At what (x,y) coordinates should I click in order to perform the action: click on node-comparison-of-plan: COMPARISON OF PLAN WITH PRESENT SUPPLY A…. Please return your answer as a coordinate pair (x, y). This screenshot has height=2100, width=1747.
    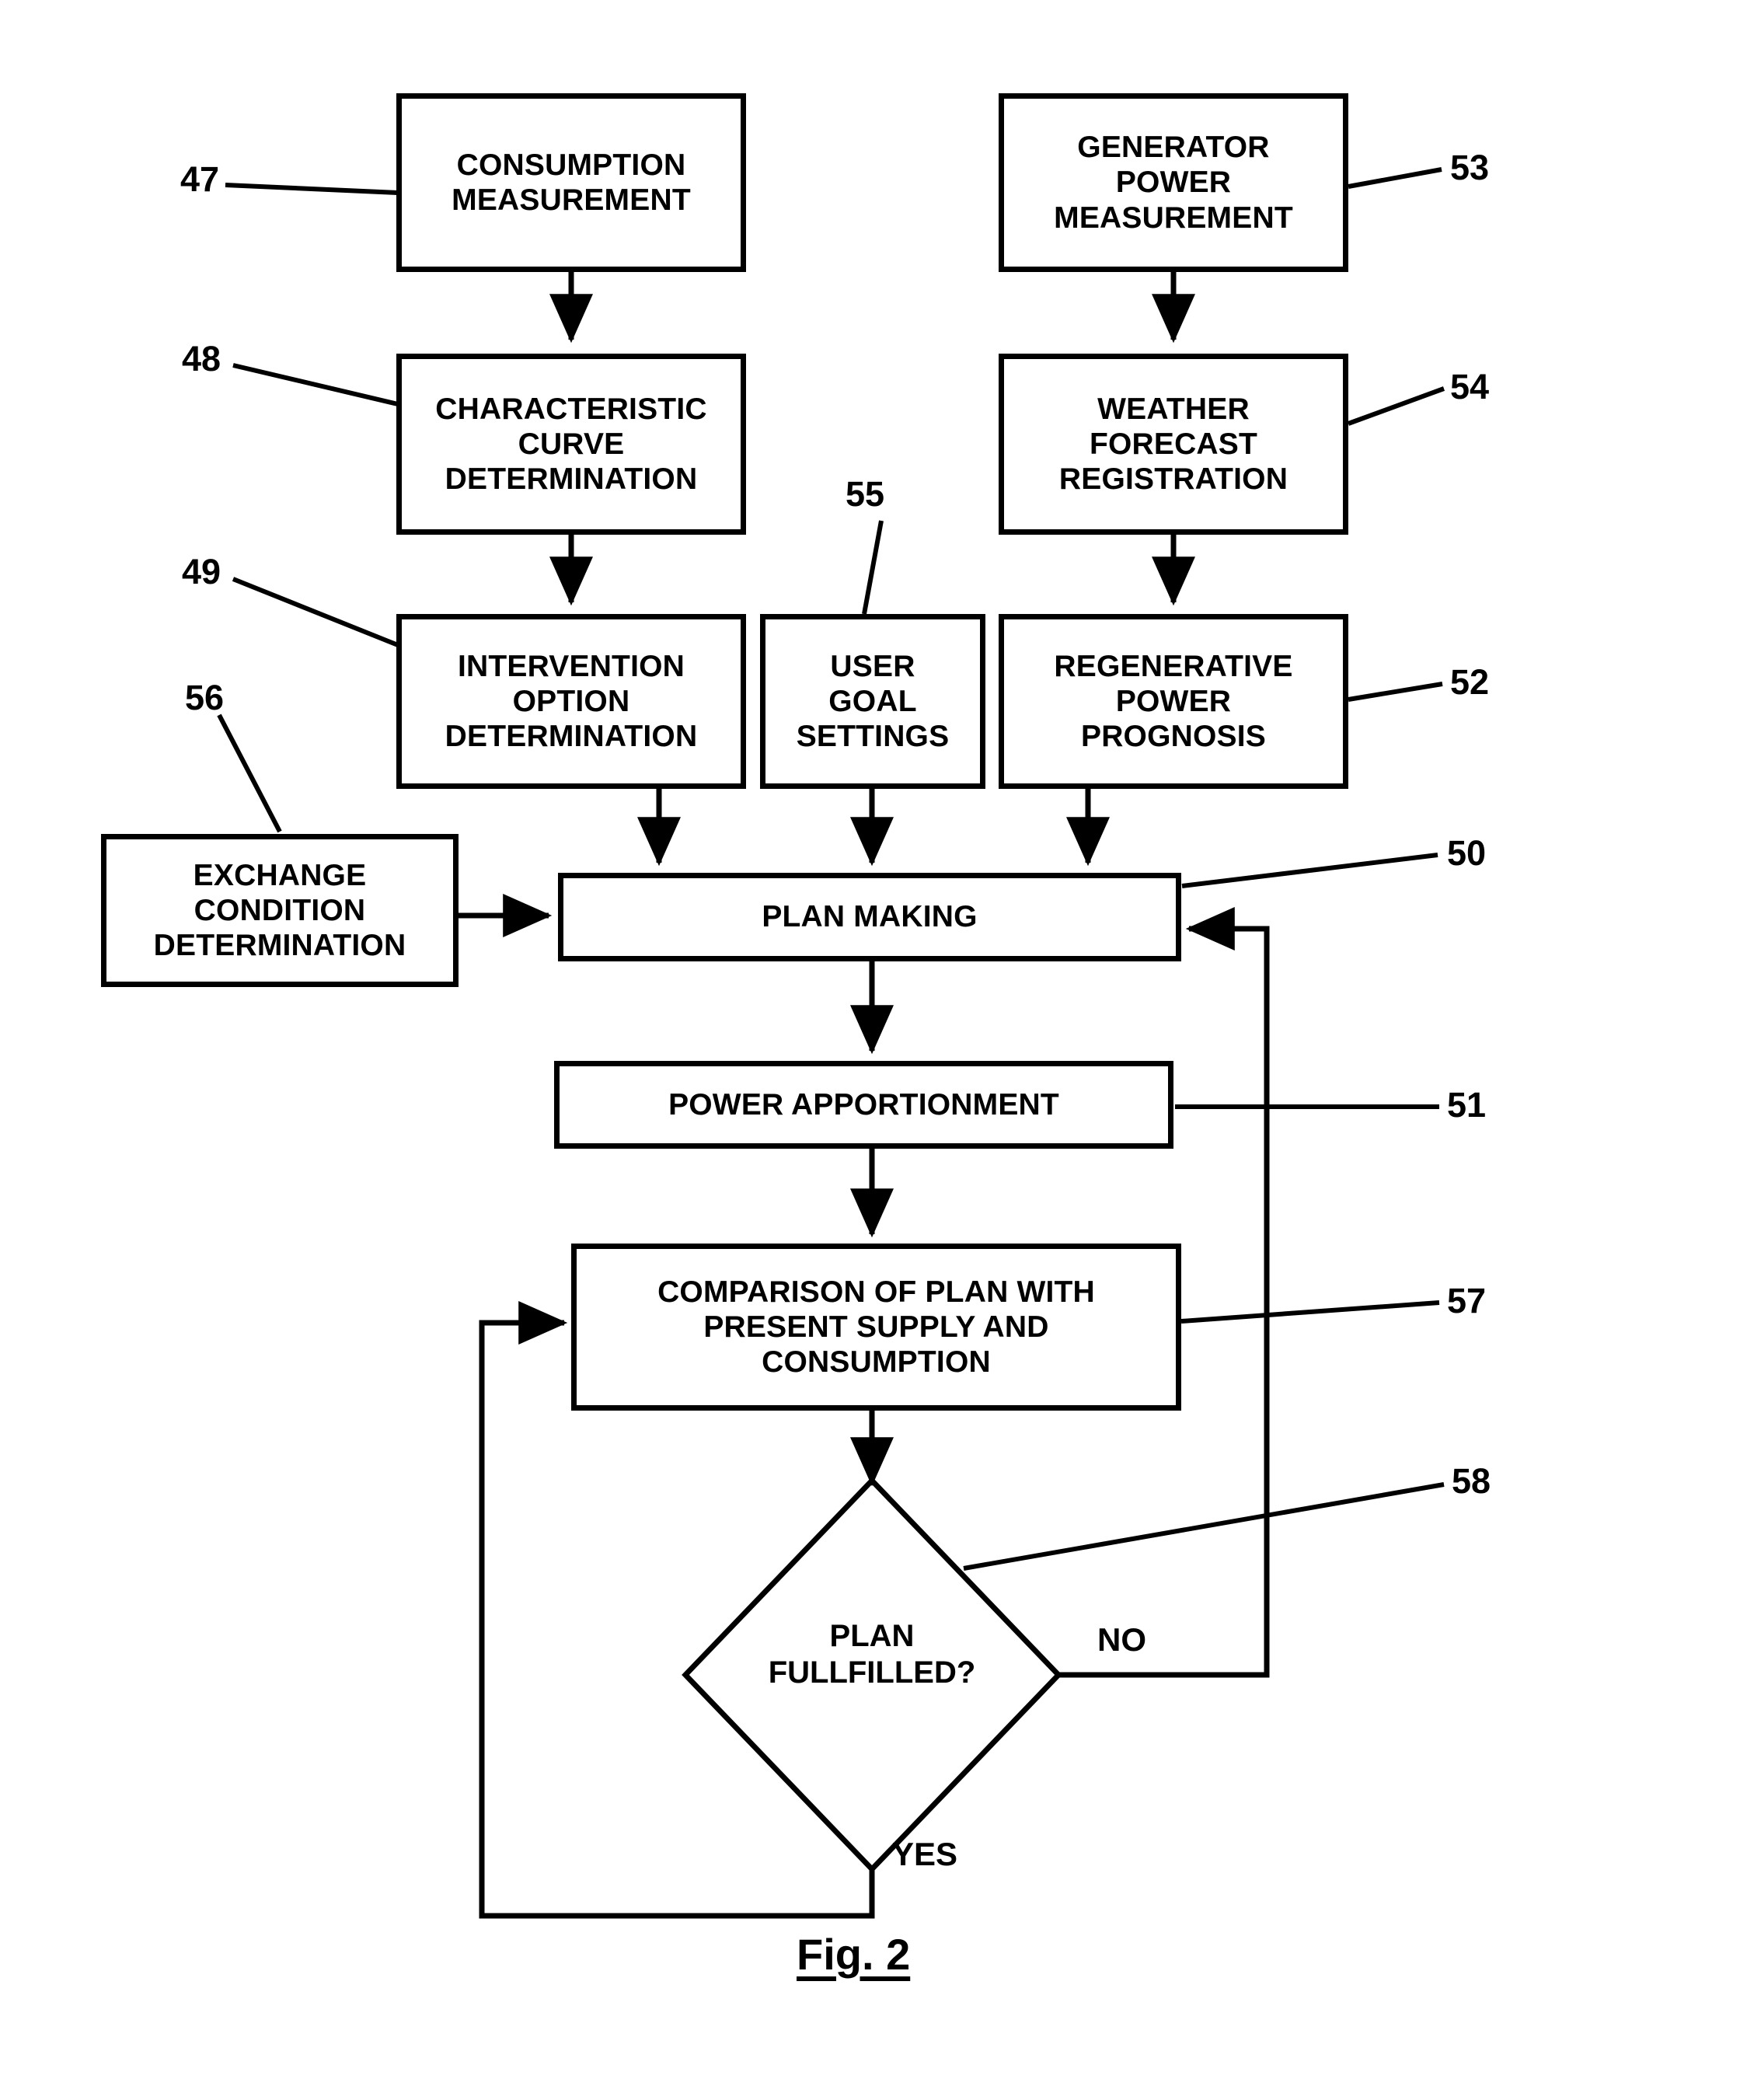
    Looking at the image, I should click on (876, 1327).